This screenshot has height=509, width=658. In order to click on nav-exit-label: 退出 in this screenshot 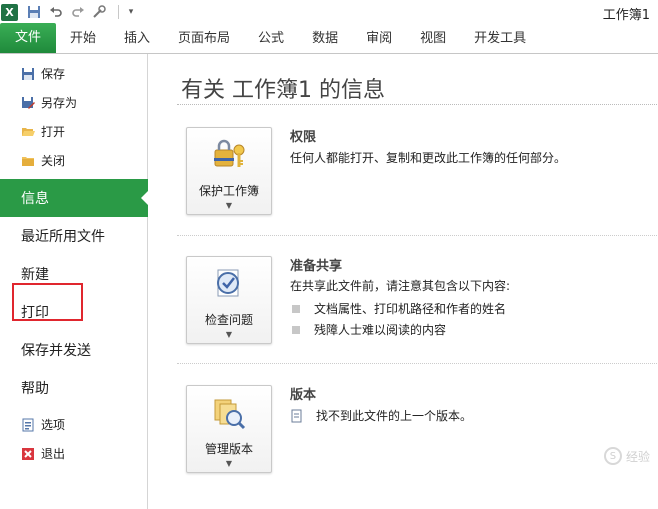, I will do `click(53, 454)`.